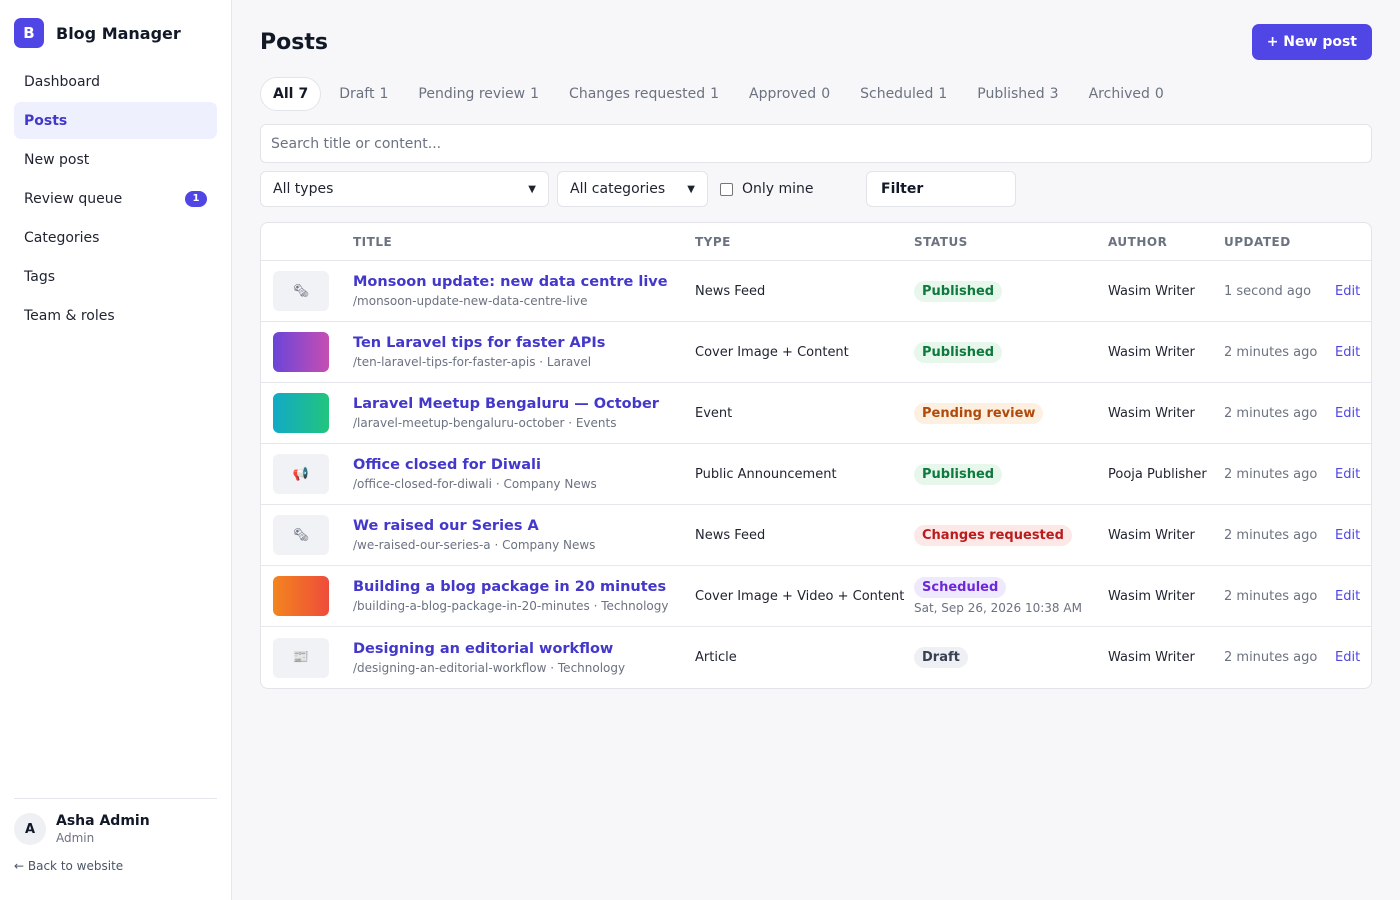  I want to click on sidebar-item-posts: Posts, so click(115, 120).